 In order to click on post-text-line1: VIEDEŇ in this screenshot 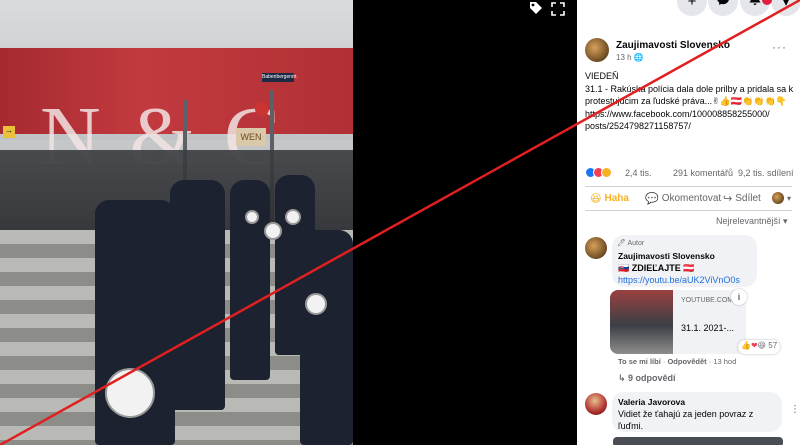, I will do `click(602, 76)`.